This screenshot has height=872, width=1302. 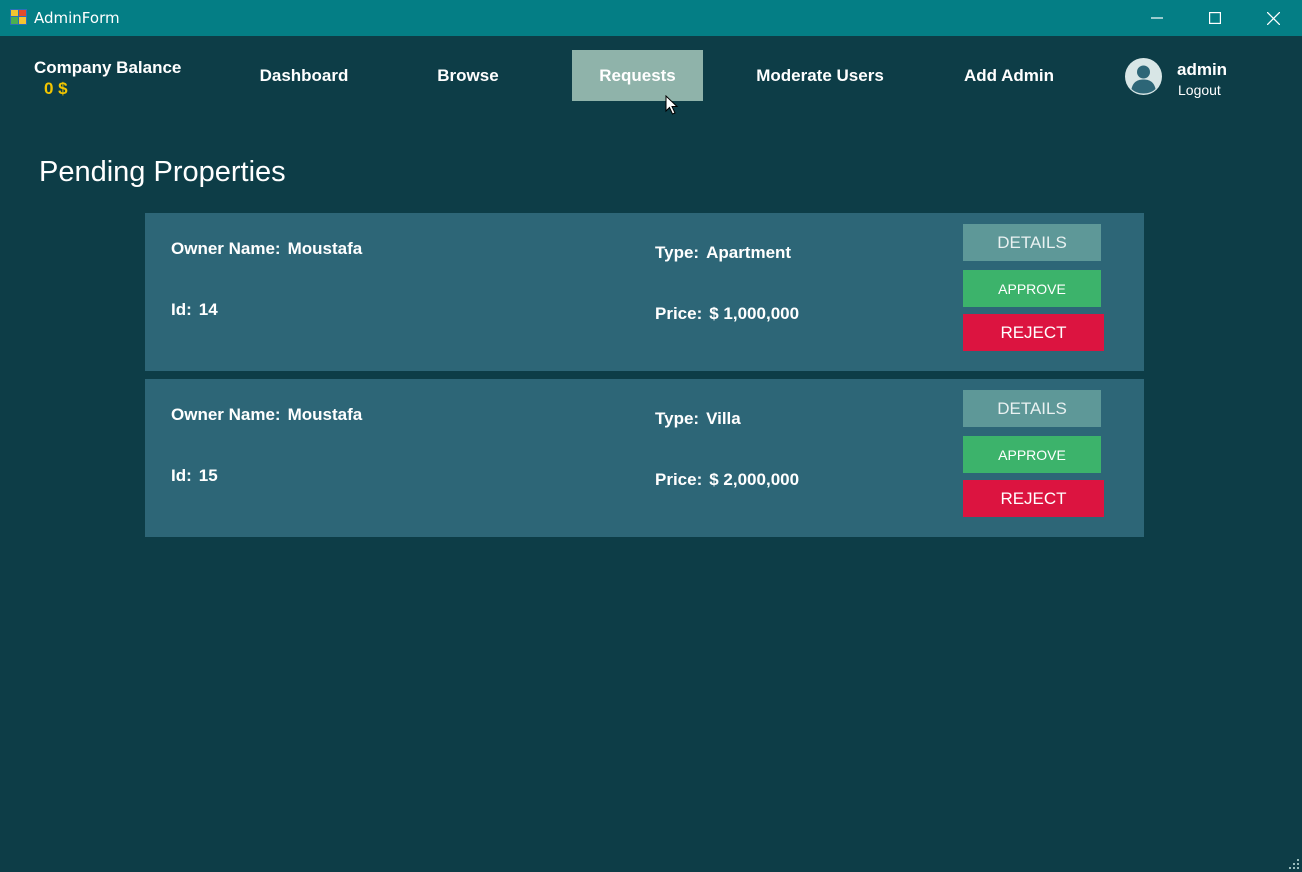 I want to click on price-field: Price: $ 2,000,000, so click(x=727, y=480).